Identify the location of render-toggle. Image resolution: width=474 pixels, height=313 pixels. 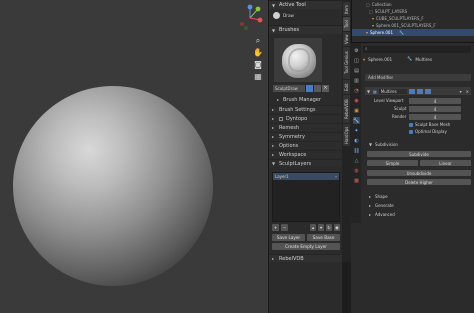
(427, 91).